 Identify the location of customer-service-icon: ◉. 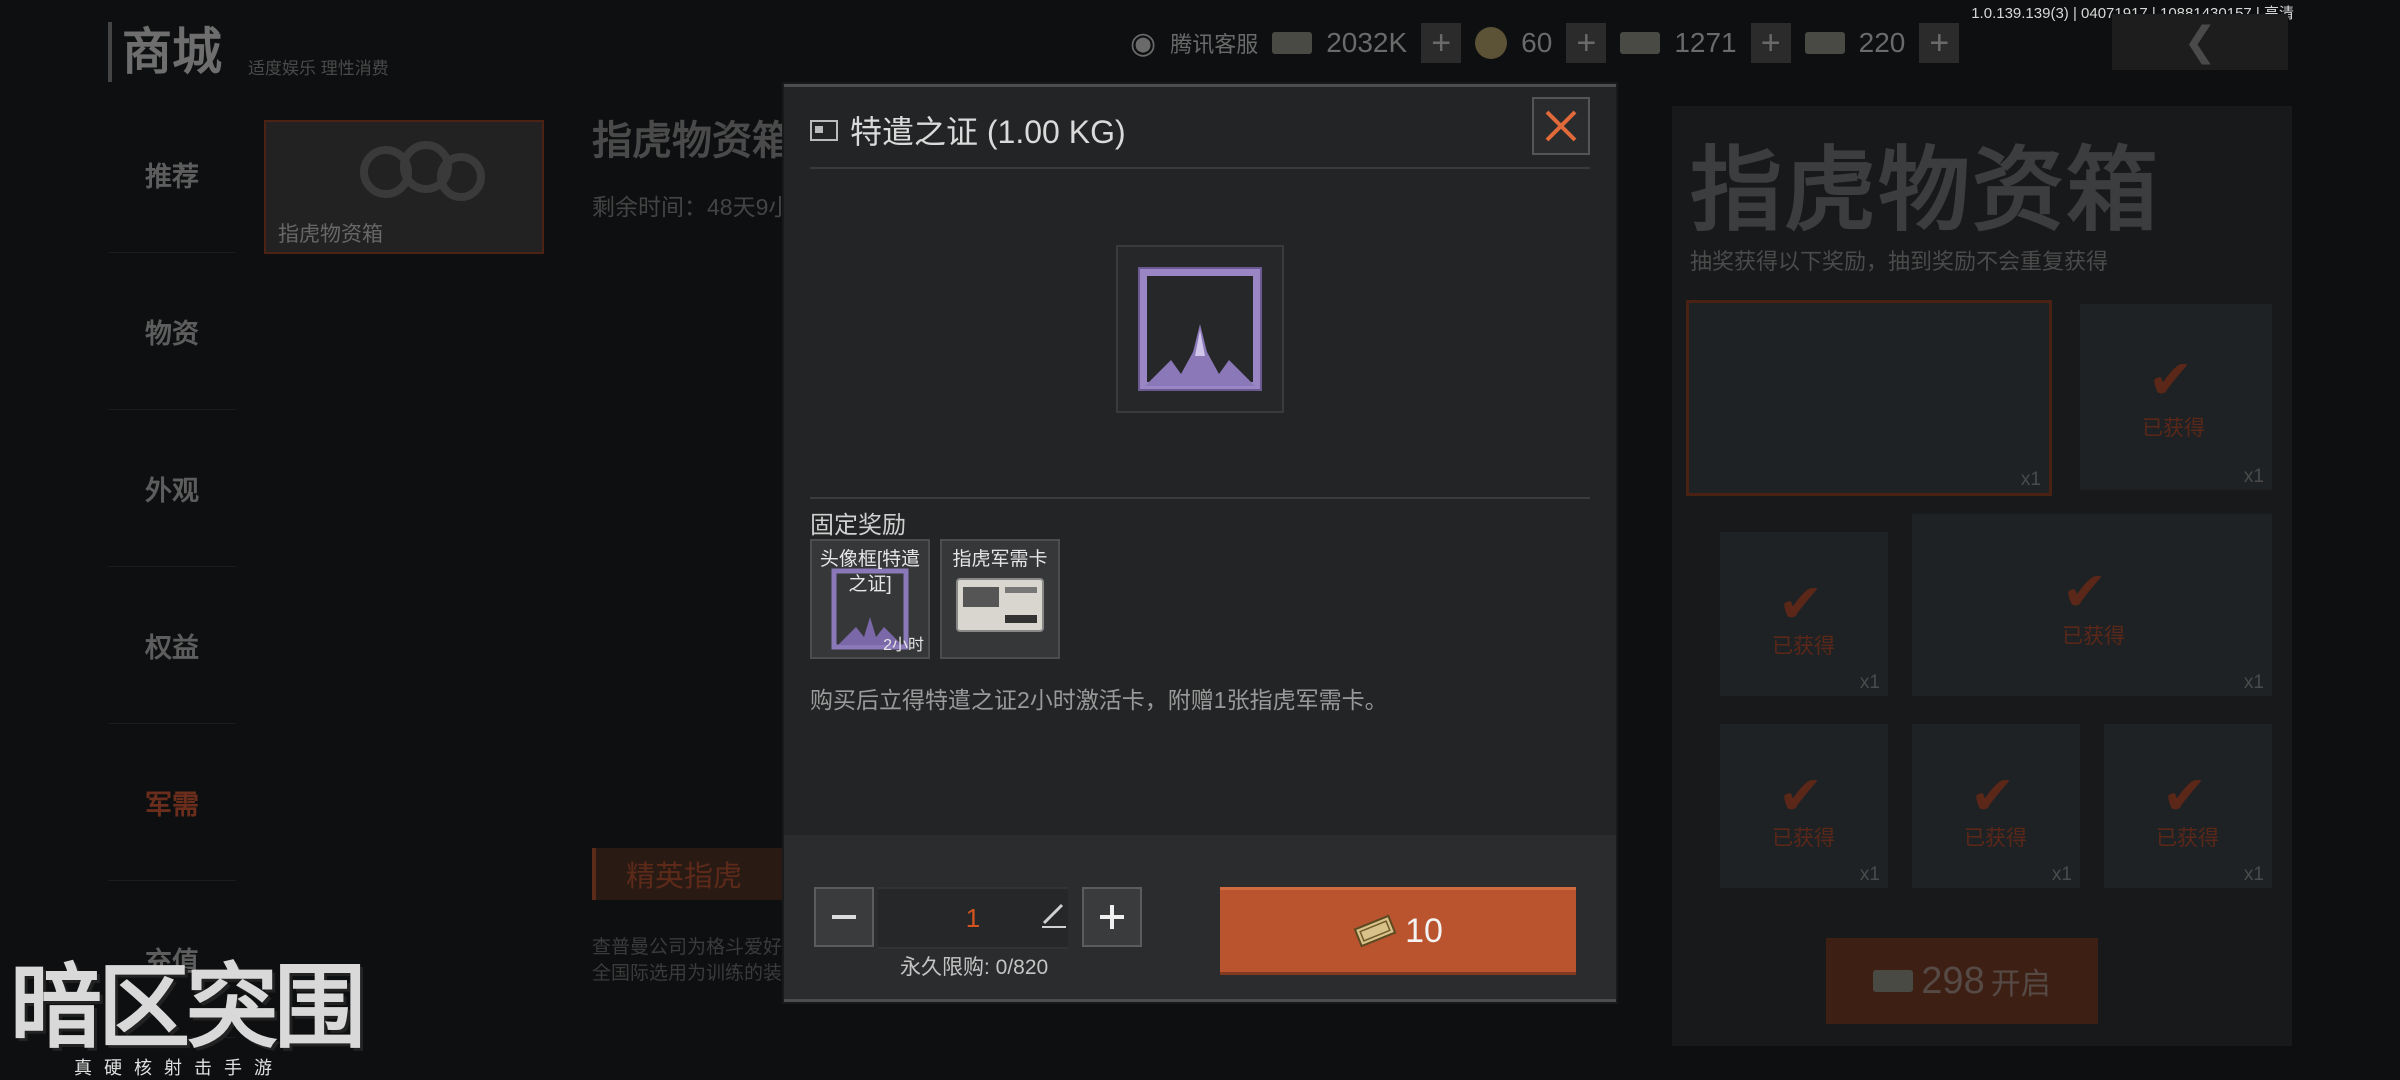
(1143, 43).